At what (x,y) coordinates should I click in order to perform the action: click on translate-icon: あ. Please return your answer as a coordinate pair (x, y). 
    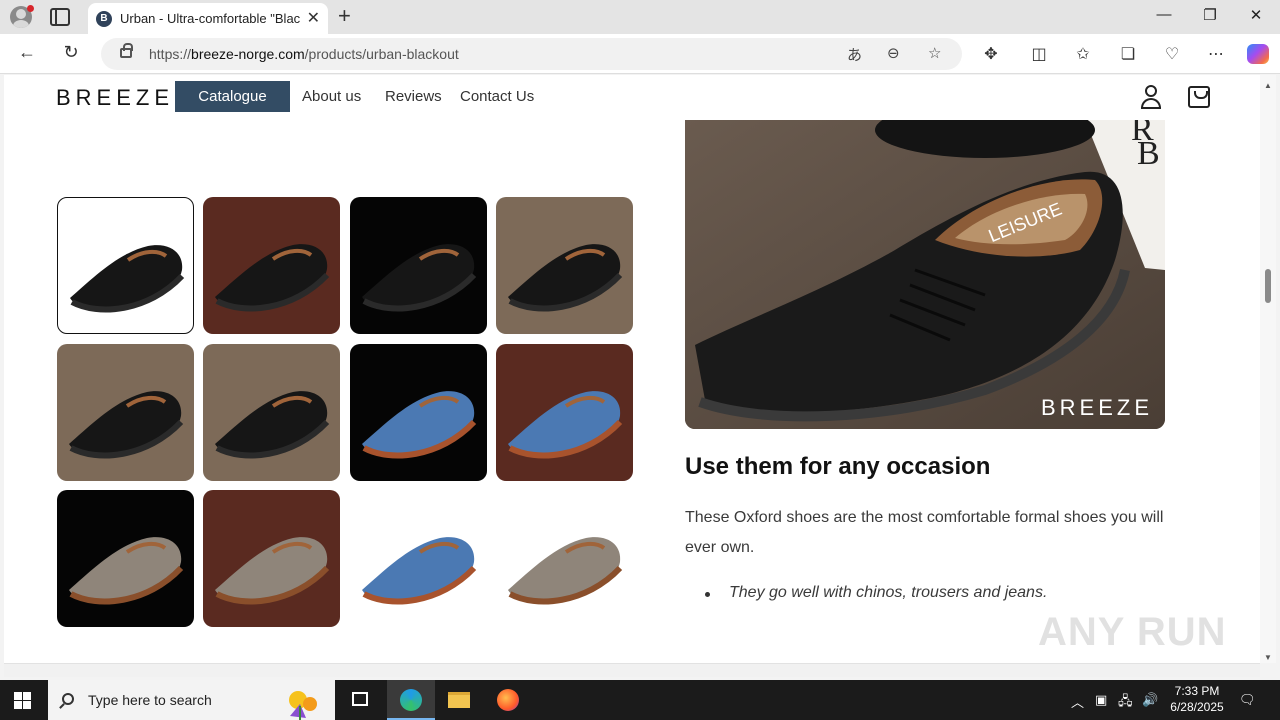
    Looking at the image, I should click on (854, 54).